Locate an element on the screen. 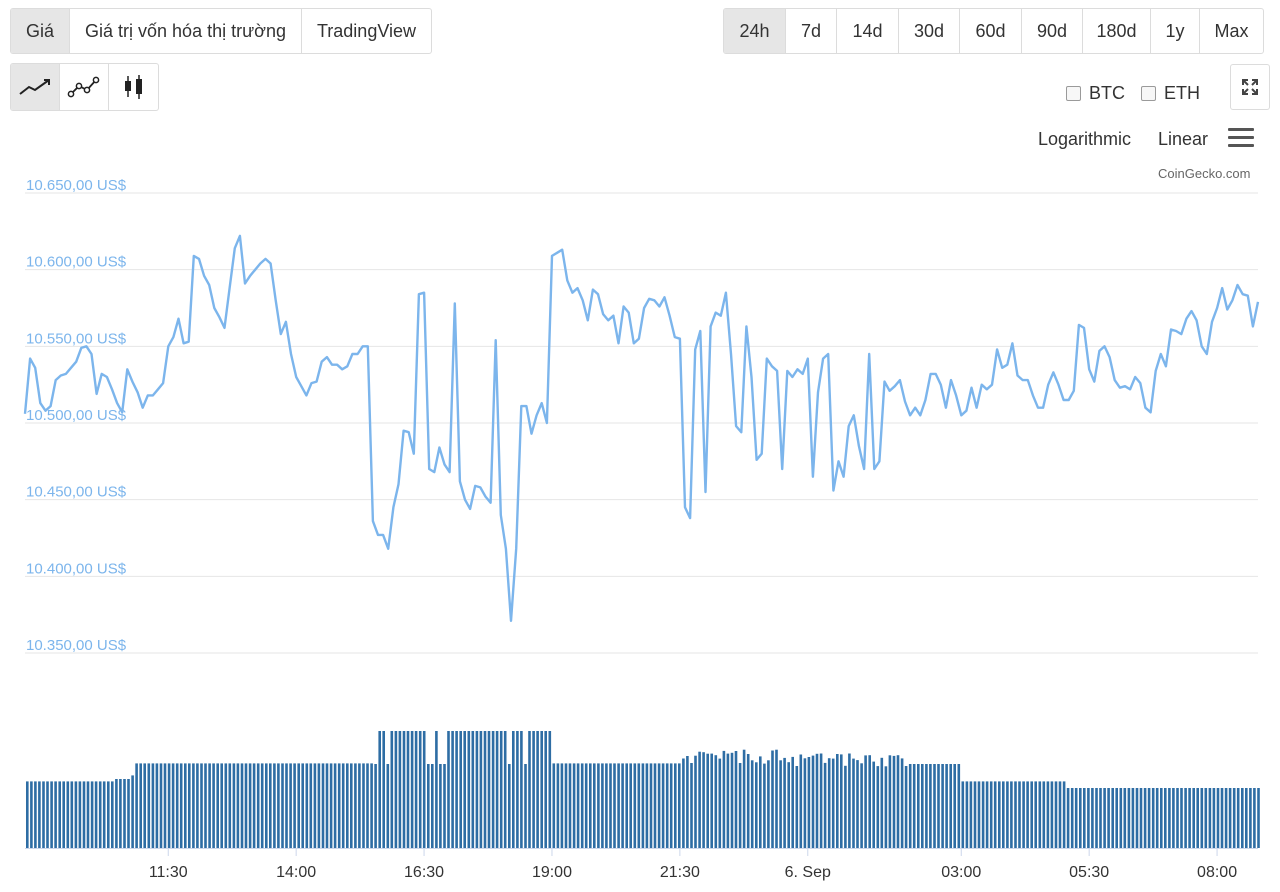 This screenshot has height=892, width=1280. y-tick-label: 10.500,00 US$ is located at coordinates (76, 415).